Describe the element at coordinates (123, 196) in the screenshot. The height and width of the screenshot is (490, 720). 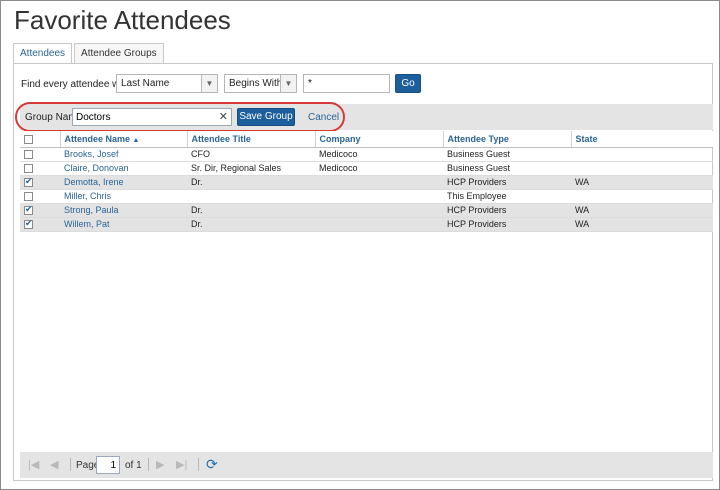
I see `cell-name: Miller, Chris` at that location.